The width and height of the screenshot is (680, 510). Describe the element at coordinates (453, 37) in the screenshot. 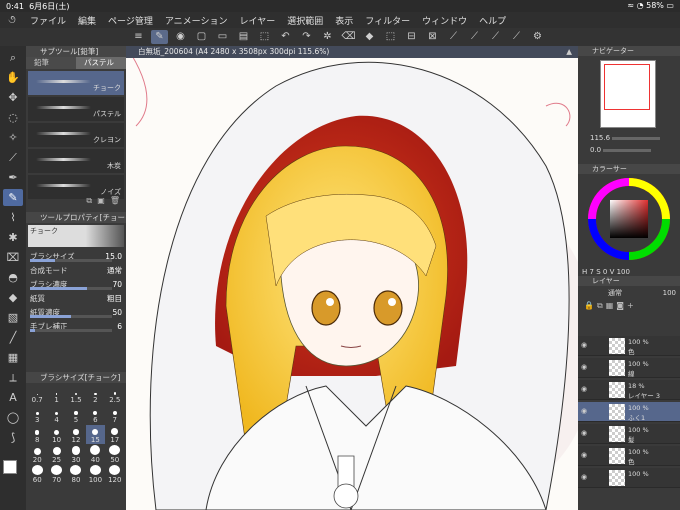

I see `ruler-icon: ⟋` at that location.